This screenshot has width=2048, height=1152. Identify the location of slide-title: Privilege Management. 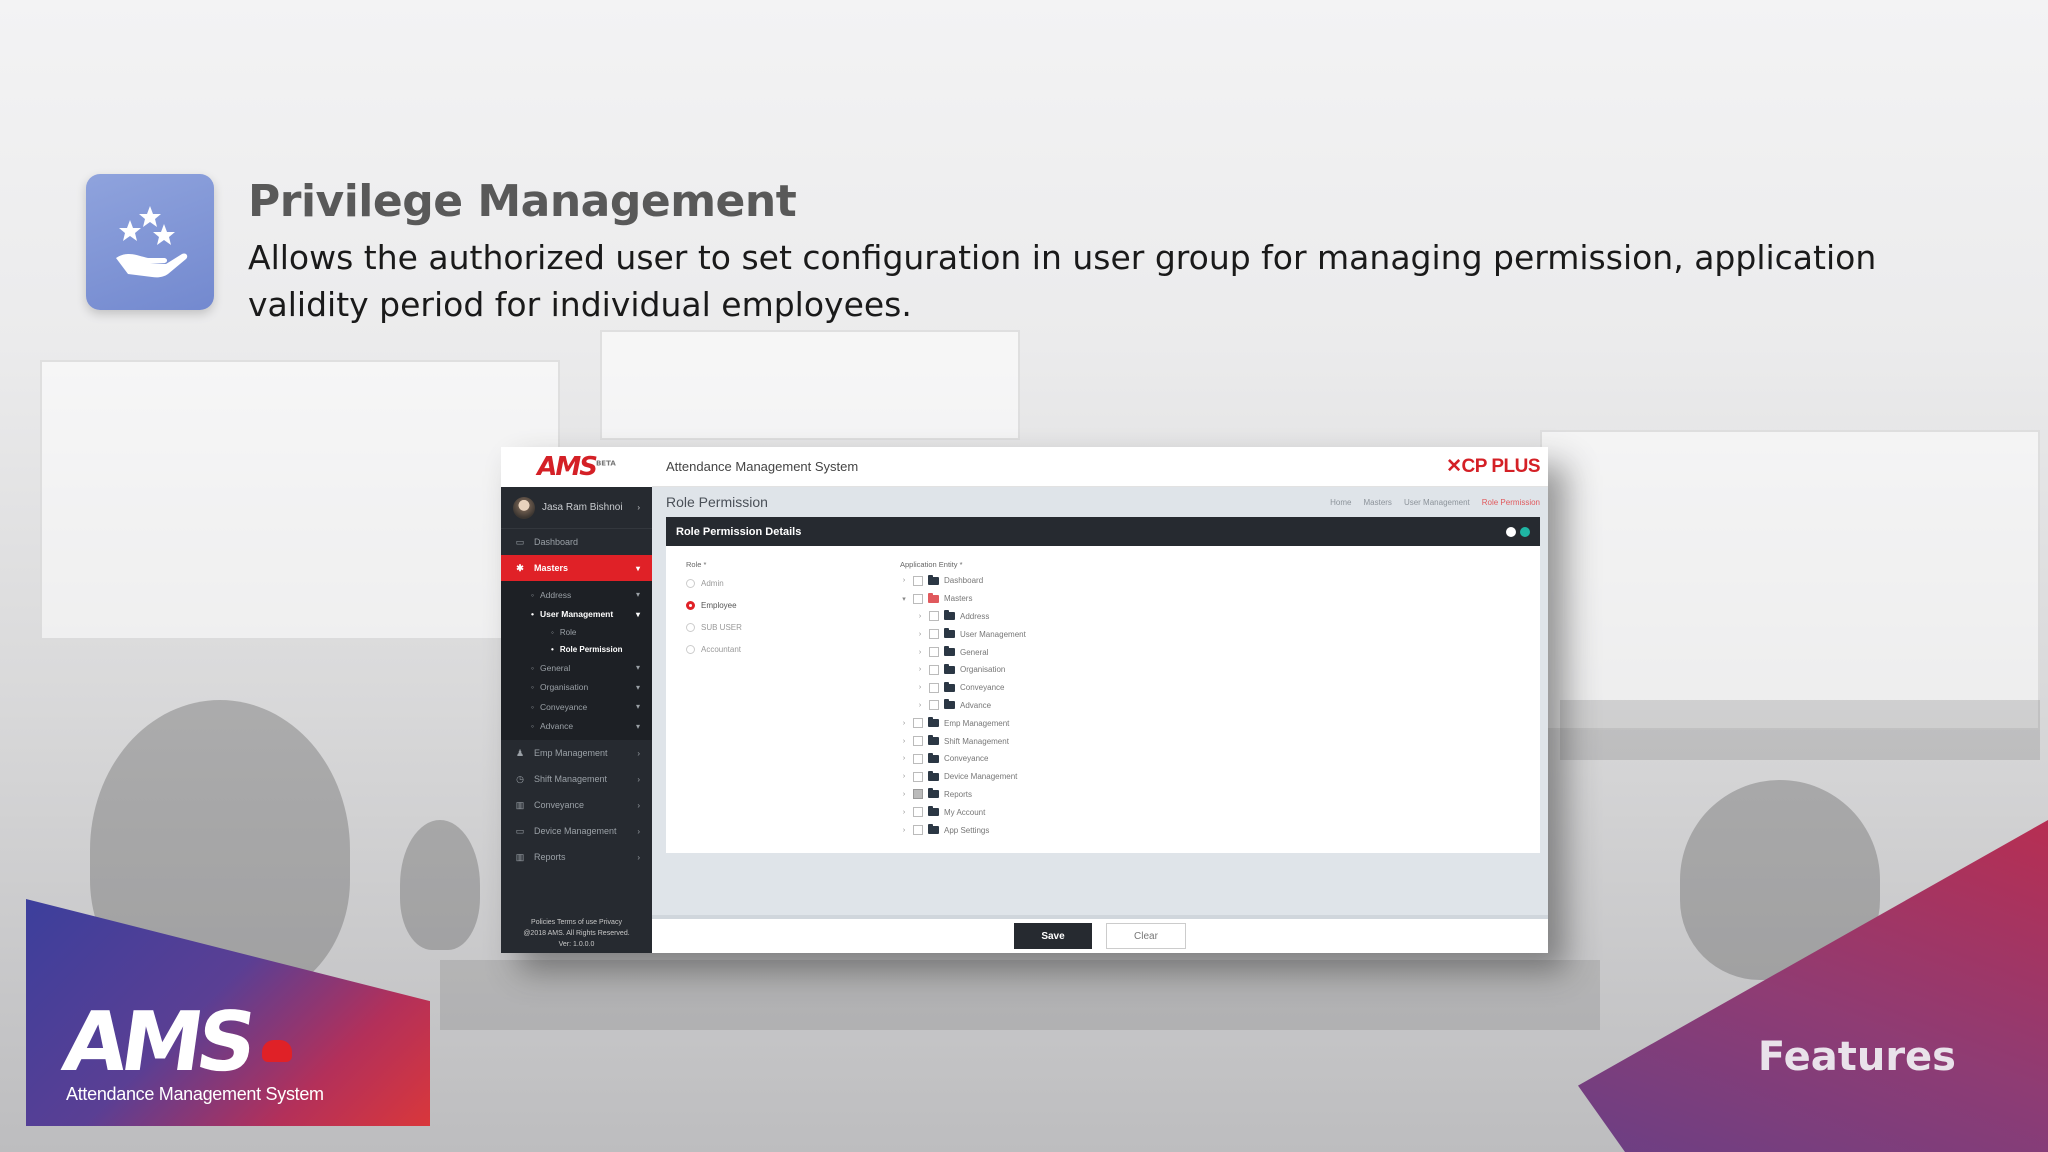
(522, 201).